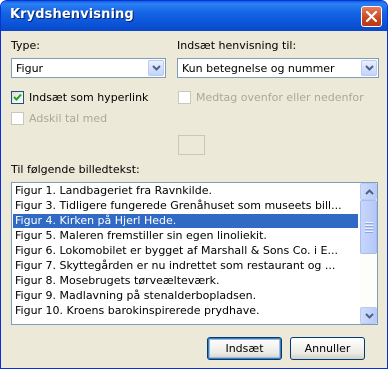  I want to click on dialog-title: Krydshenvisning, so click(72, 14).